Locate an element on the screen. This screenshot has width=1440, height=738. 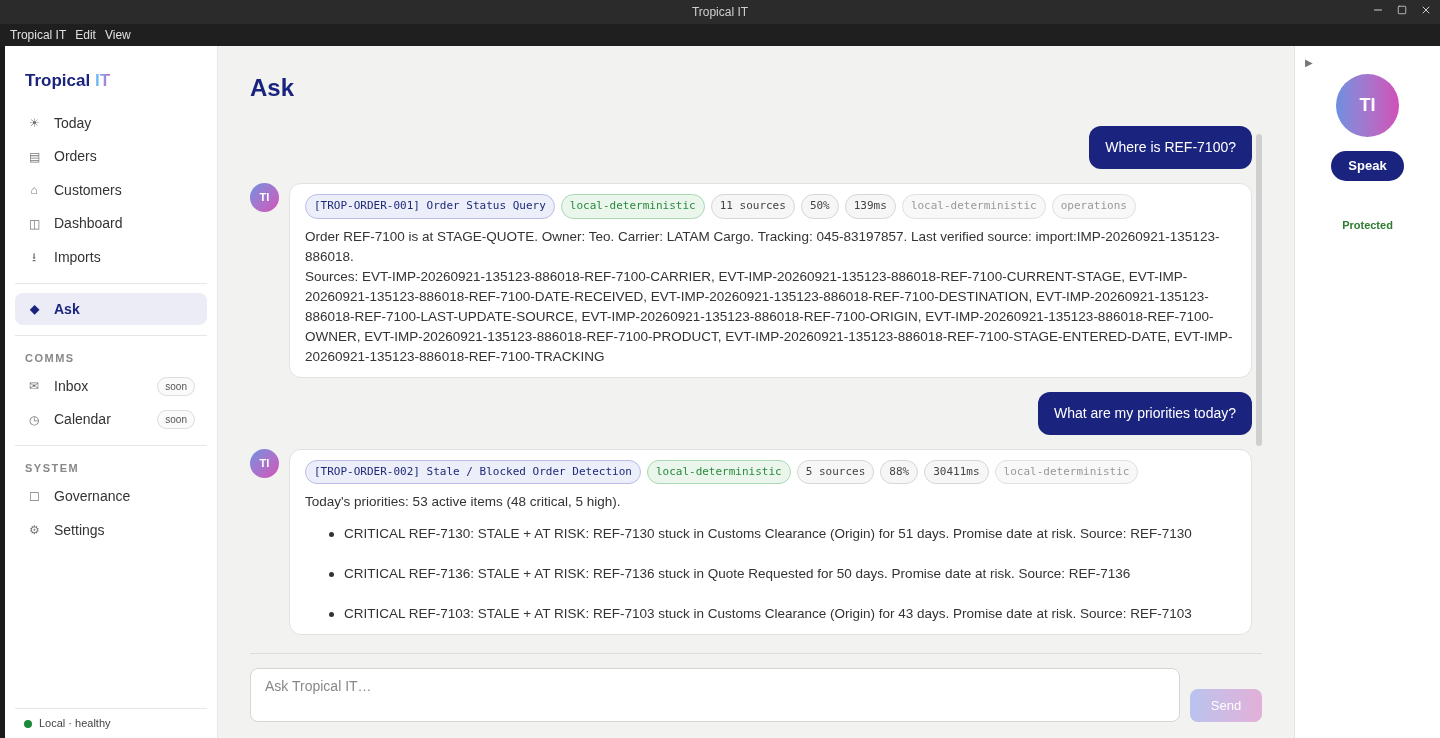
user-message: What are my priorities today? is located at coordinates (1144, 413).